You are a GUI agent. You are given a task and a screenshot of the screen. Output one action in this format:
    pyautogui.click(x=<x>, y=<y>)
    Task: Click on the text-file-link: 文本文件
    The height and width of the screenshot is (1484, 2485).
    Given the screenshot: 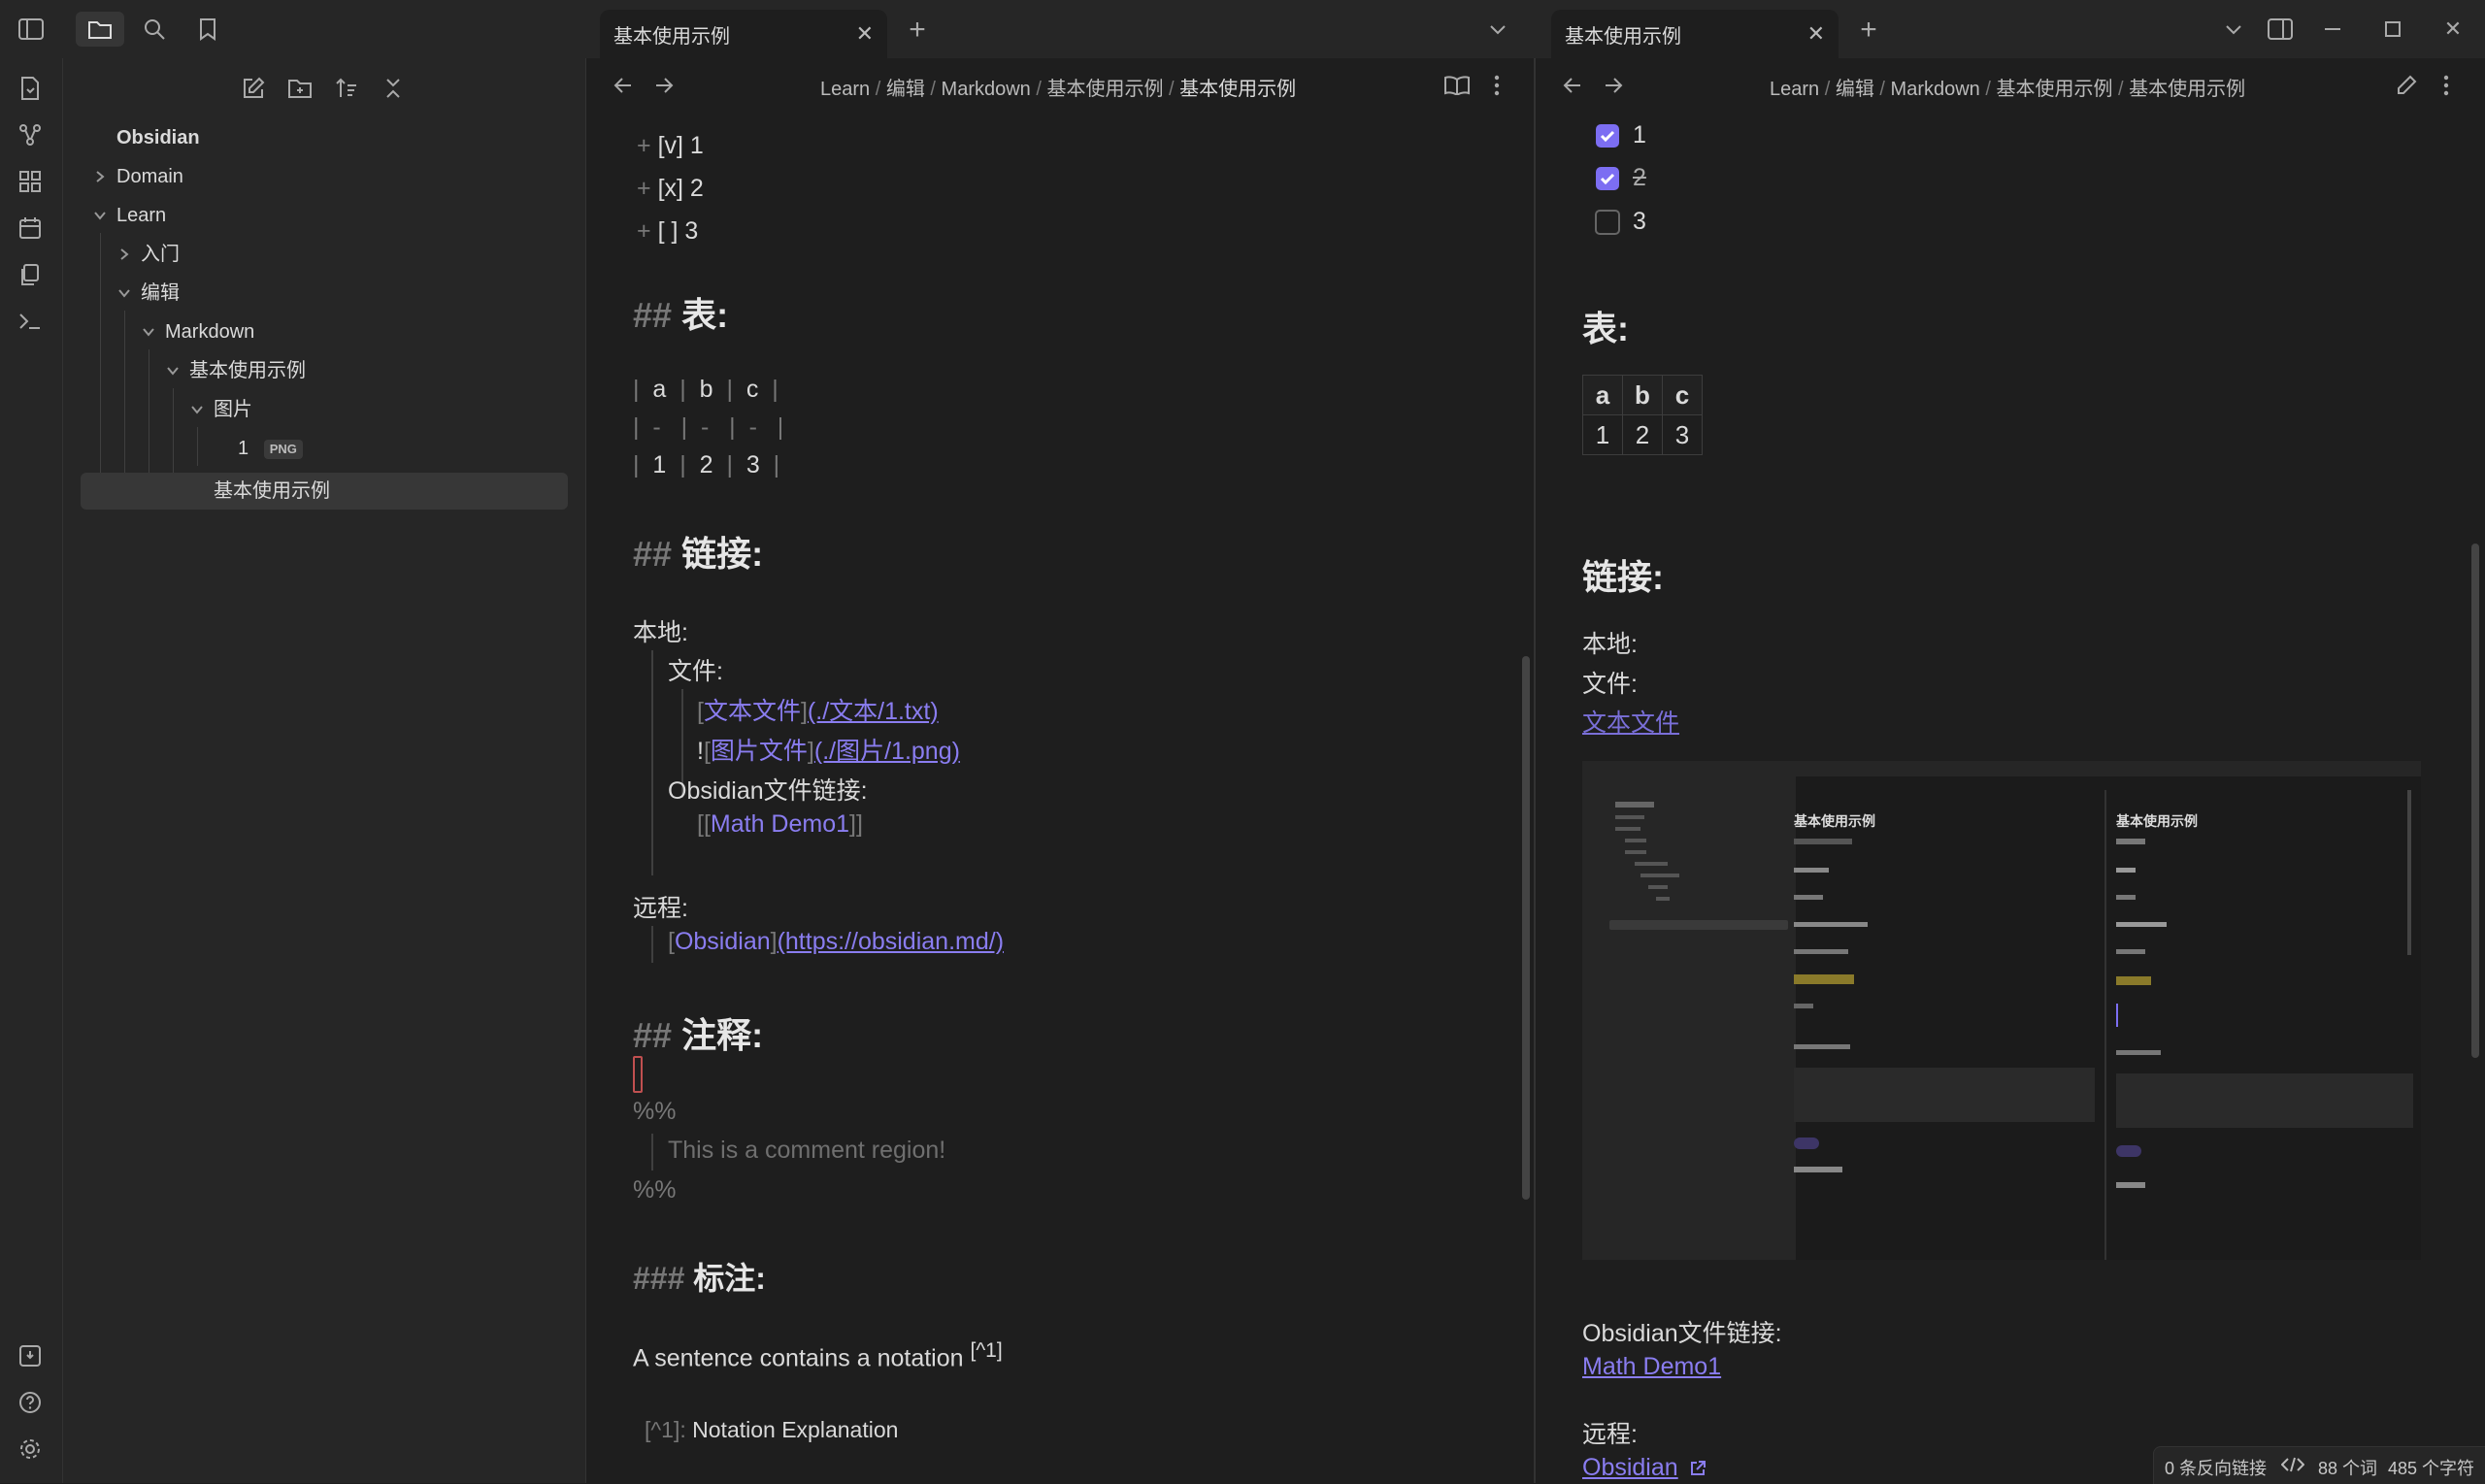 What is the action you would take?
    pyautogui.click(x=1630, y=721)
    